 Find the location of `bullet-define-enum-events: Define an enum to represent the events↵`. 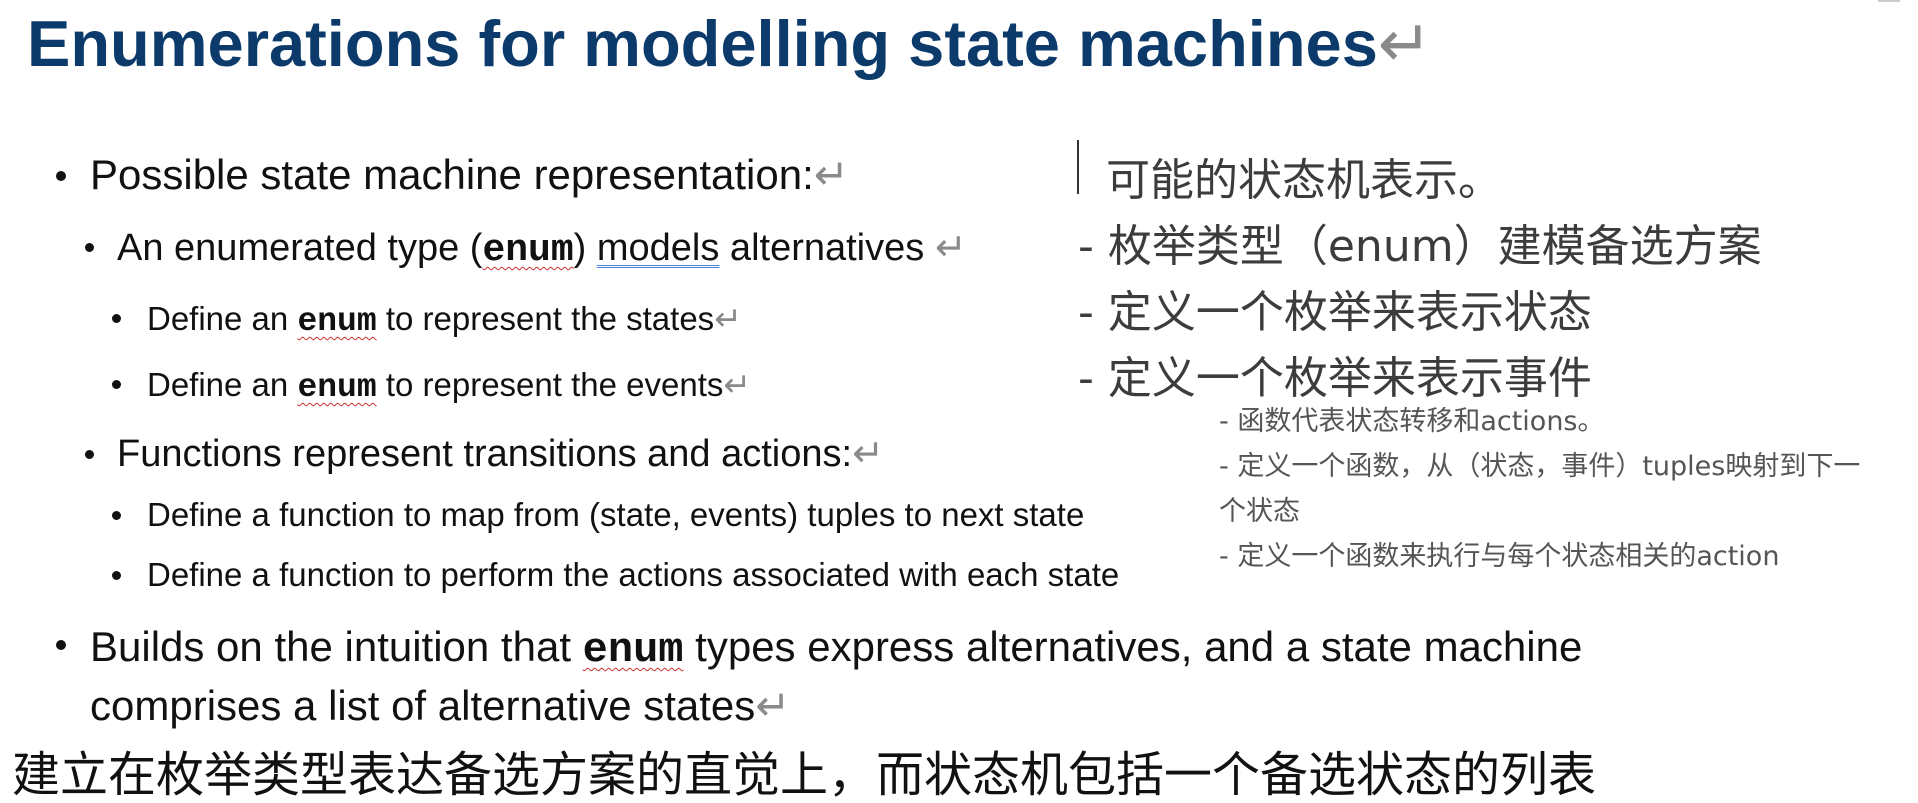

bullet-define-enum-events: Define an enum to represent the events↵ is located at coordinates (449, 385).